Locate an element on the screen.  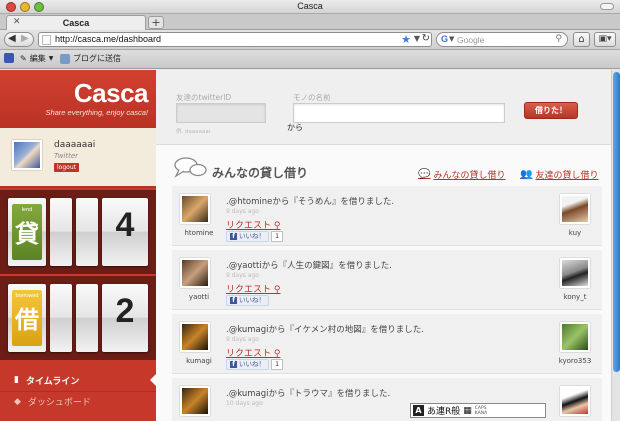
tab-casca: ✕ Casca is located at coordinates (76, 22).